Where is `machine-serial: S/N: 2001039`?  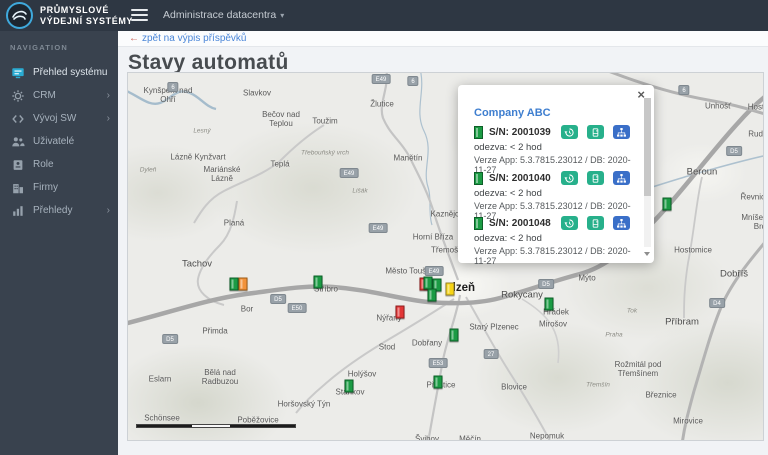 machine-serial: S/N: 2001039 is located at coordinates (520, 132).